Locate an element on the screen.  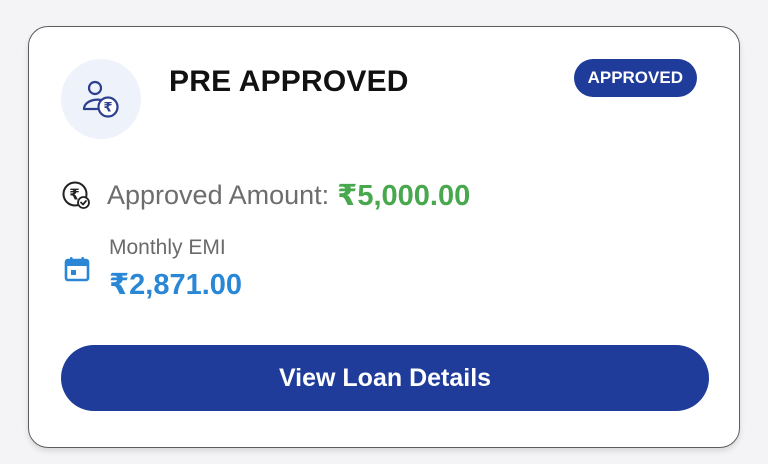
approved-amount-row: ₹ Approved Amount: ₹5,000.00 is located at coordinates (265, 195).